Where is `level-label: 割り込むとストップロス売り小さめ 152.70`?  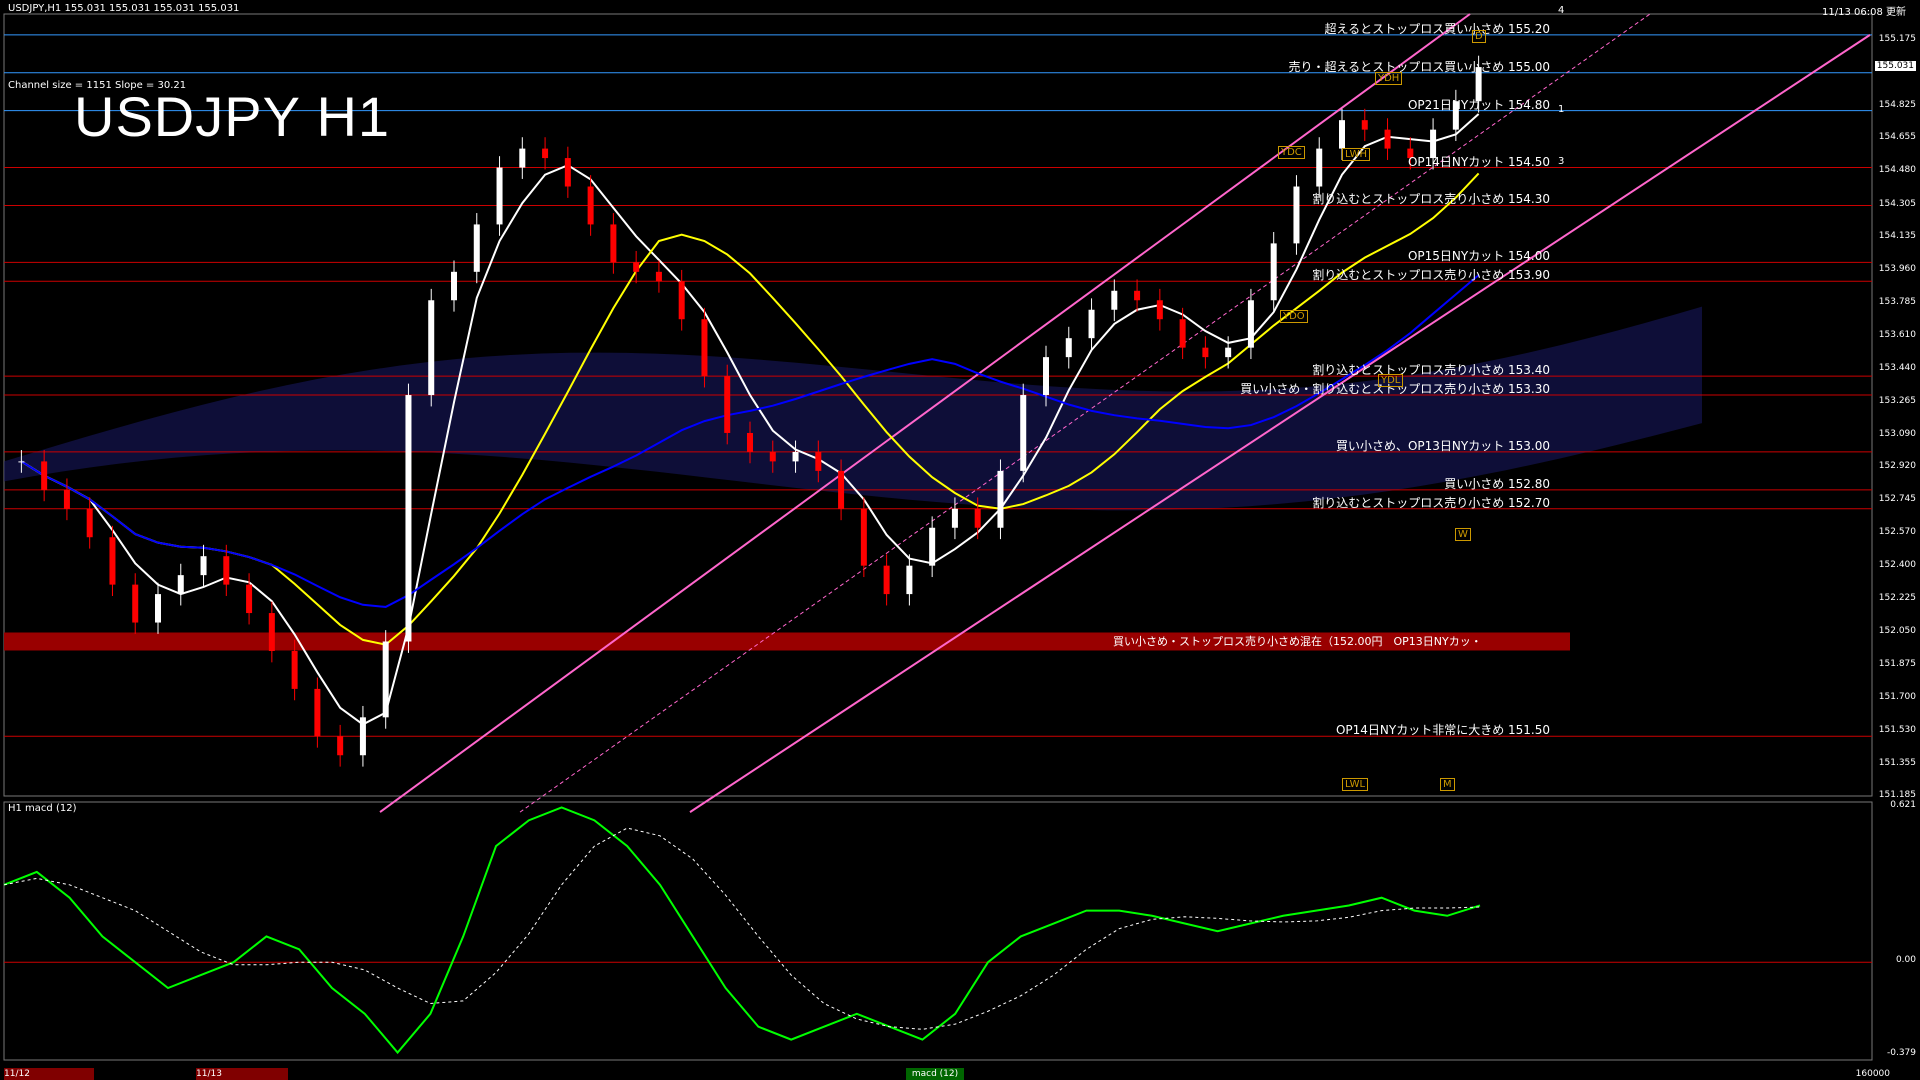 level-label: 割り込むとストップロス売り小さめ 152.70 is located at coordinates (1431, 502).